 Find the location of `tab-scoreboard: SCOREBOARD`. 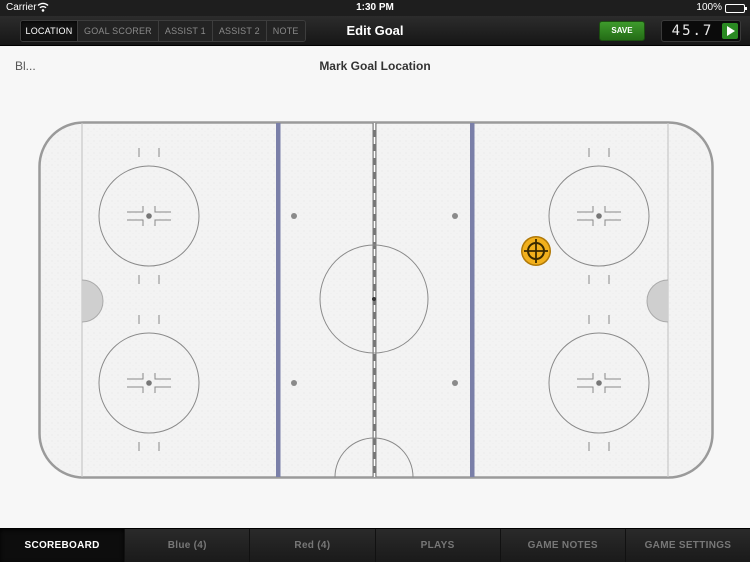

tab-scoreboard: SCOREBOARD is located at coordinates (63, 545).